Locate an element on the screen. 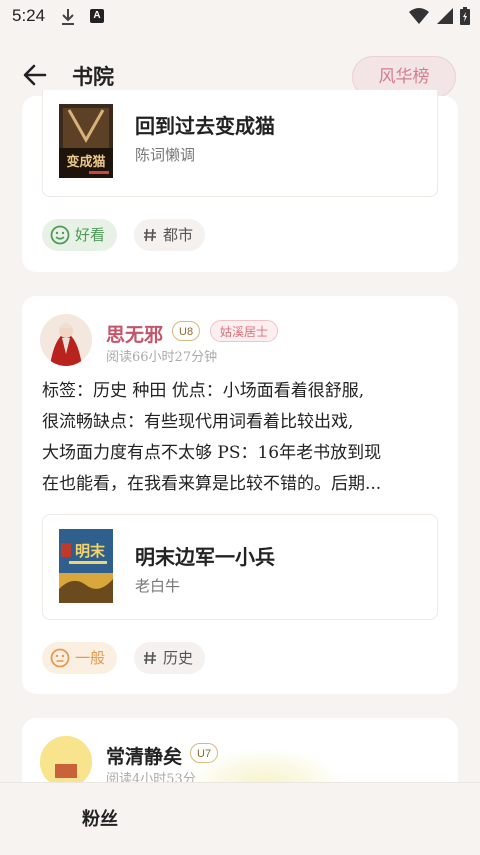 Image resolution: width=480 pixels, height=855 pixels. rating-tag: 一般 is located at coordinates (80, 658).